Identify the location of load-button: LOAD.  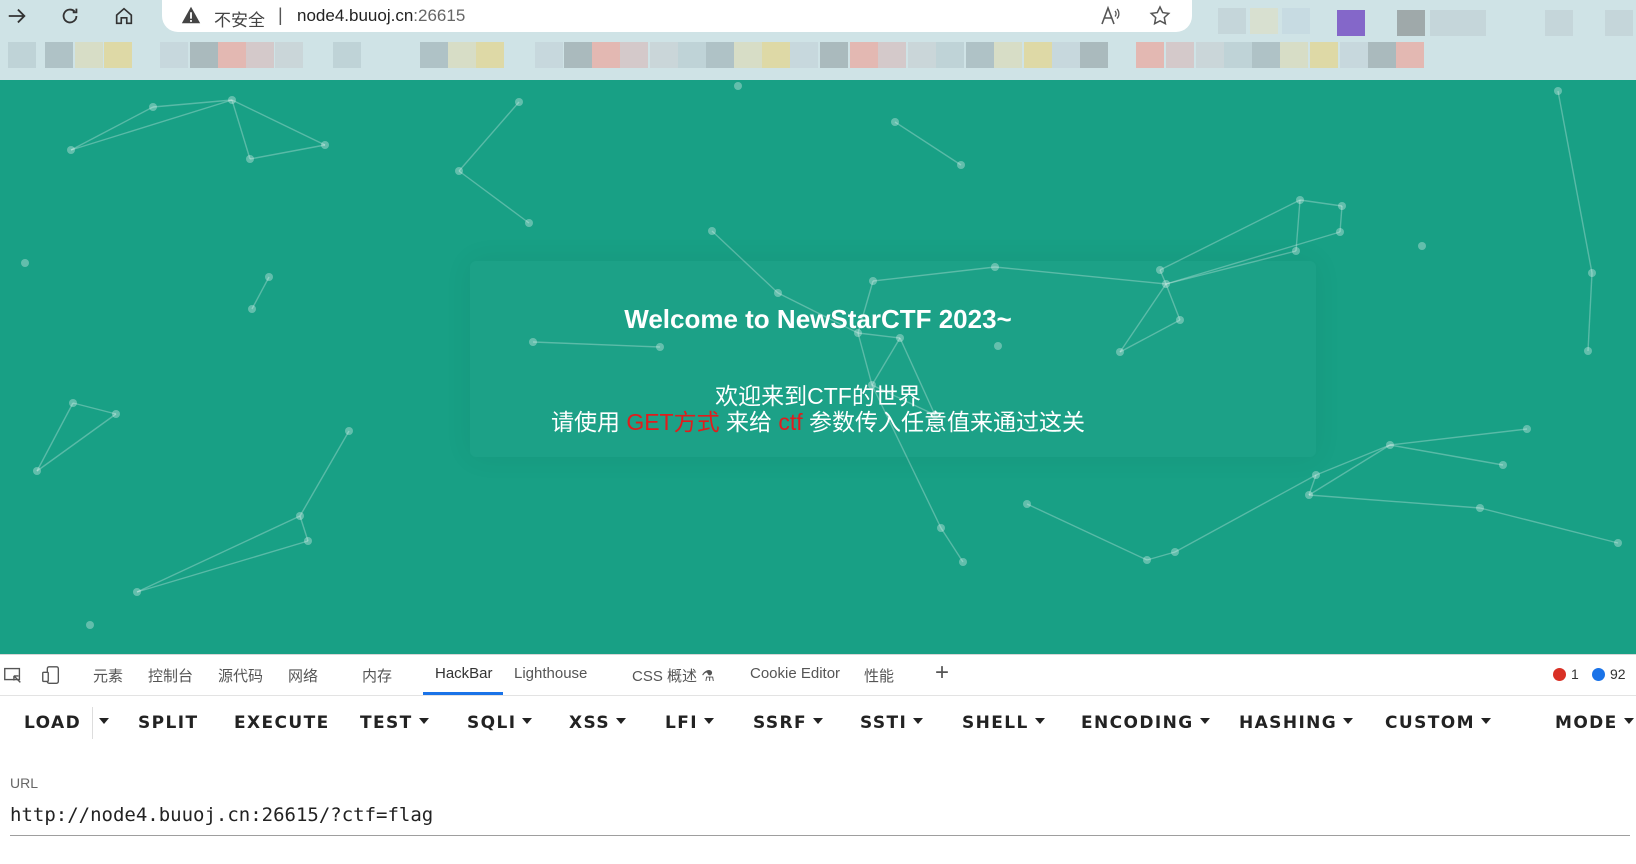
(52, 723).